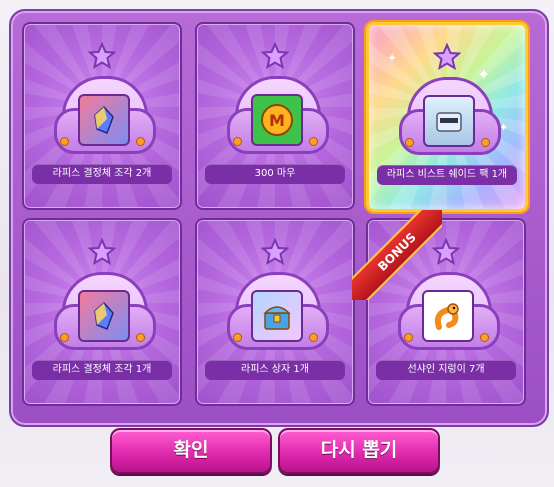  What do you see at coordinates (102, 174) in the screenshot?
I see `reward-label: 라피스 결정체 조각 2개` at bounding box center [102, 174].